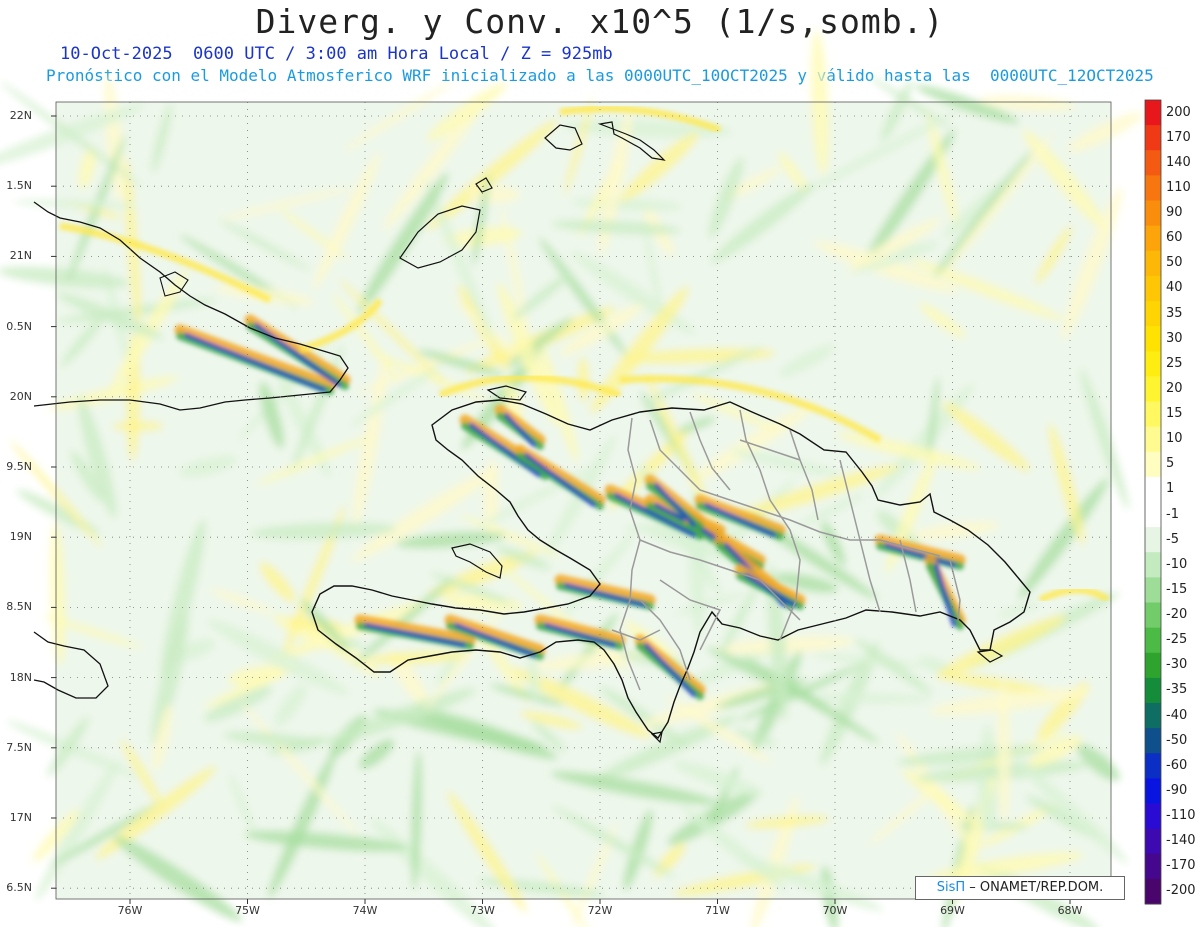 The height and width of the screenshot is (927, 1200). I want to click on colorbar-label: -30, so click(1177, 665).